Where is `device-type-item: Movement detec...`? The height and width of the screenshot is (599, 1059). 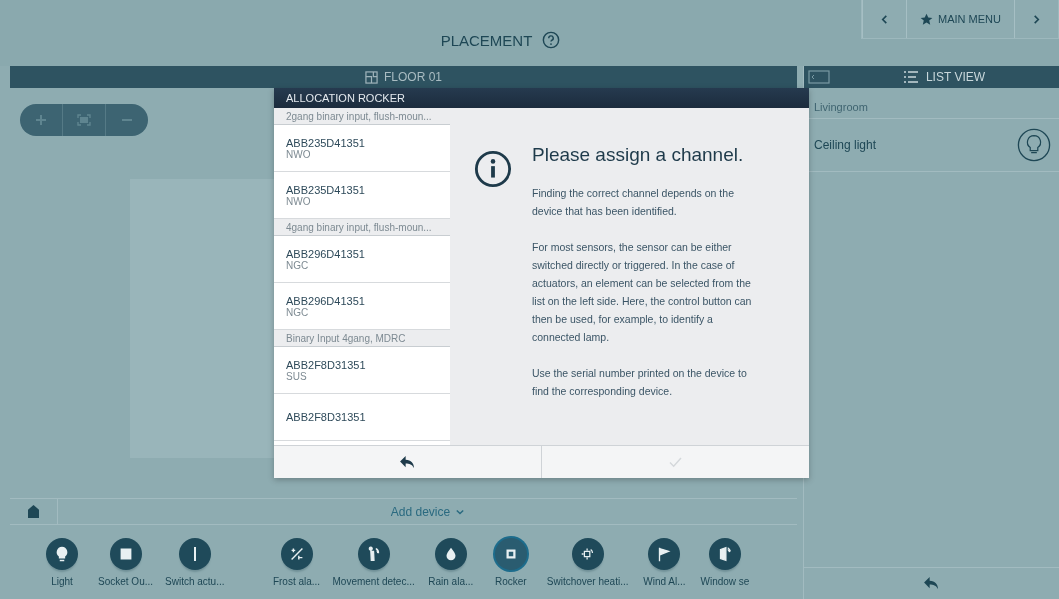
device-type-item: Movement detec... is located at coordinates (373, 562).